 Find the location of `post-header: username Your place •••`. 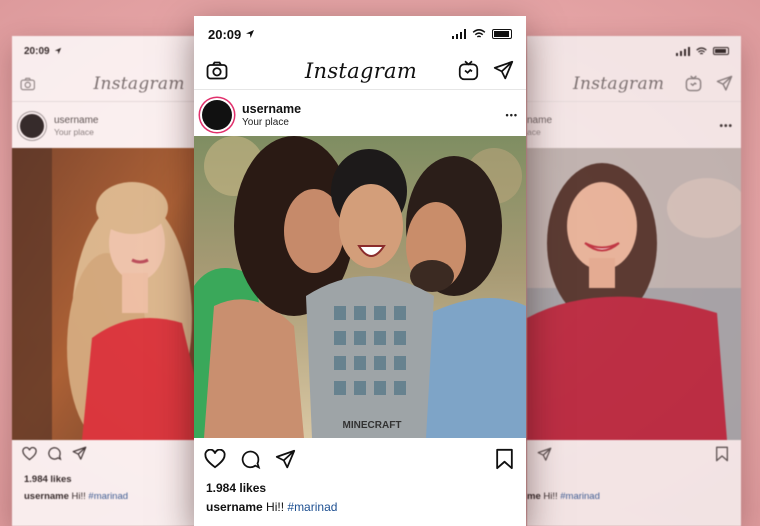

post-header: username Your place ••• is located at coordinates (360, 115).